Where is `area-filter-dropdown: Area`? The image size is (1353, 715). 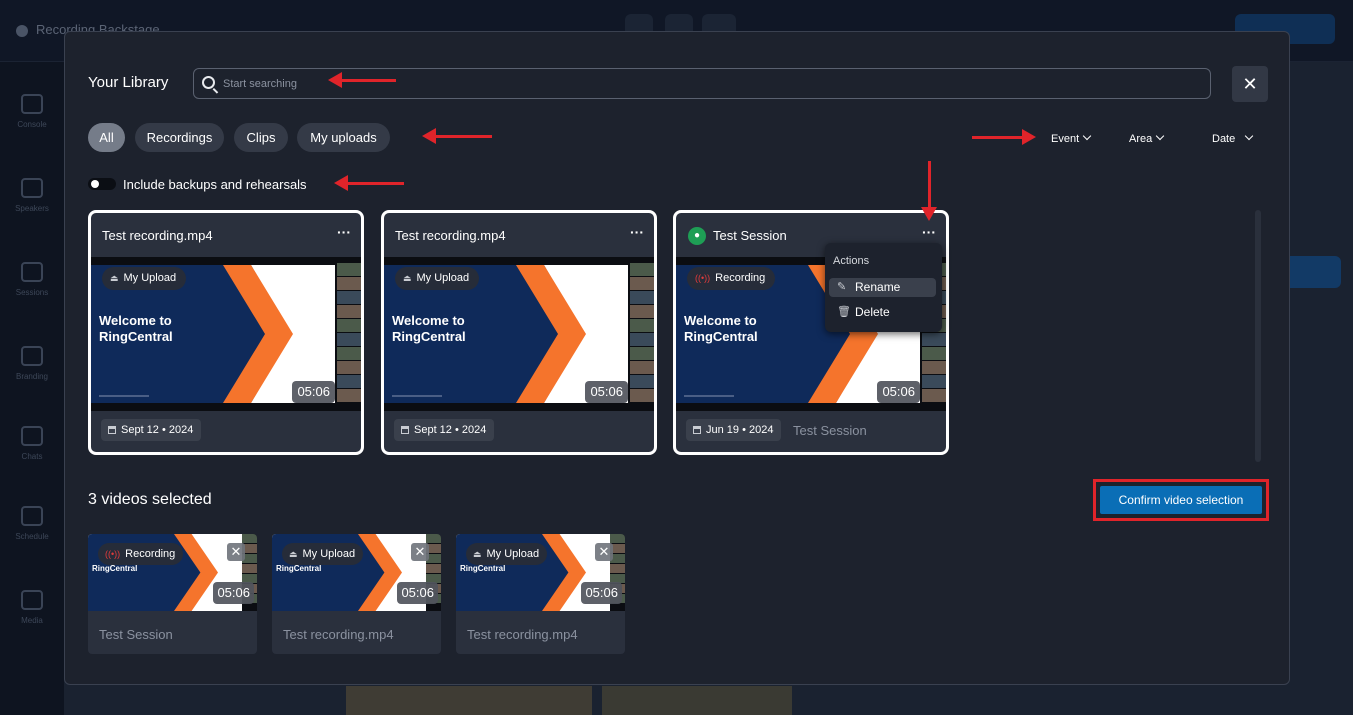
area-filter-dropdown: Area is located at coordinates (1147, 138).